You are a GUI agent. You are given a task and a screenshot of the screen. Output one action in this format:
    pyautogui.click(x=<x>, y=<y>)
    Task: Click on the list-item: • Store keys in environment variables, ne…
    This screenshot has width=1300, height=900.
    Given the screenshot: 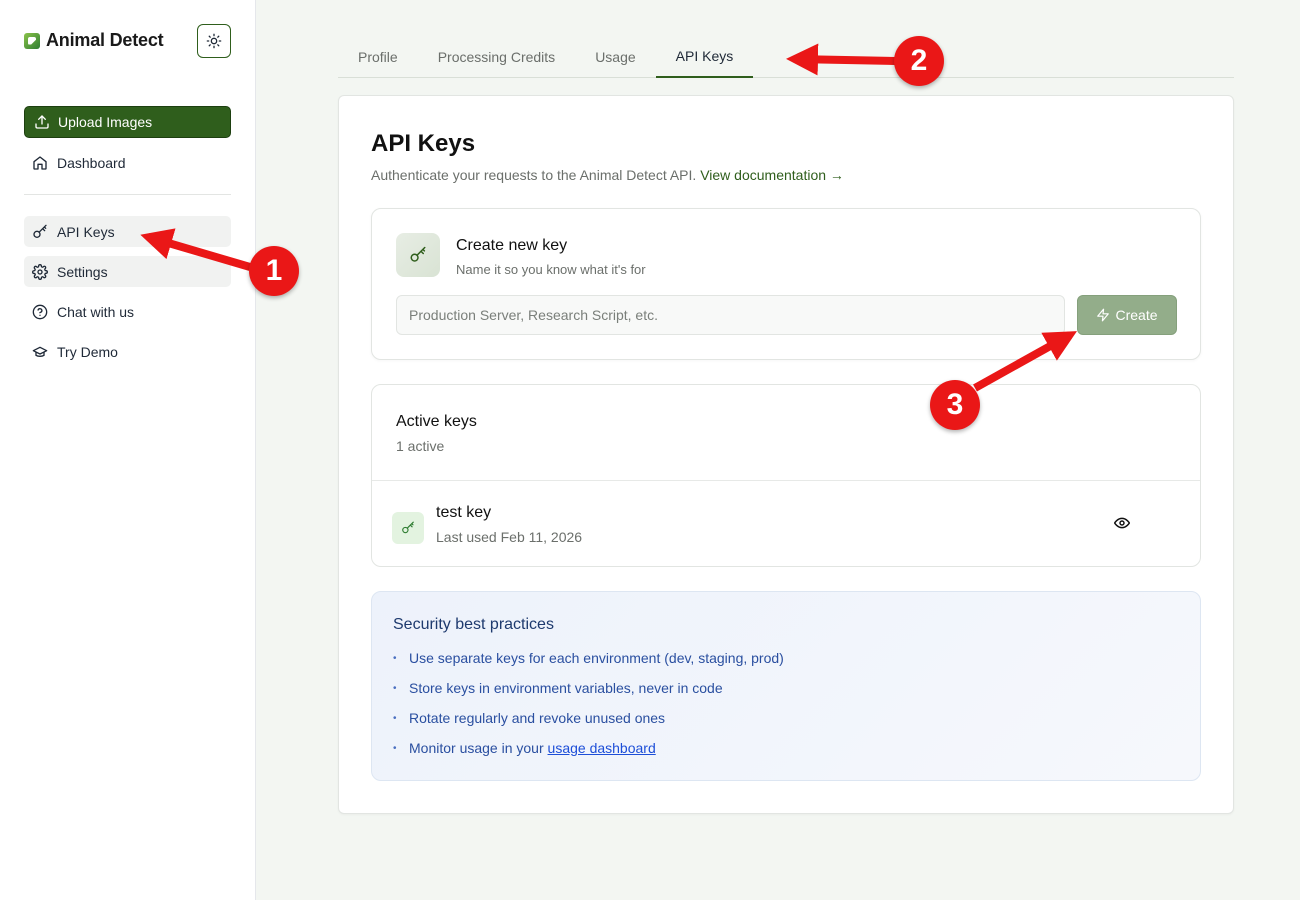 What is the action you would take?
    pyautogui.click(x=558, y=688)
    